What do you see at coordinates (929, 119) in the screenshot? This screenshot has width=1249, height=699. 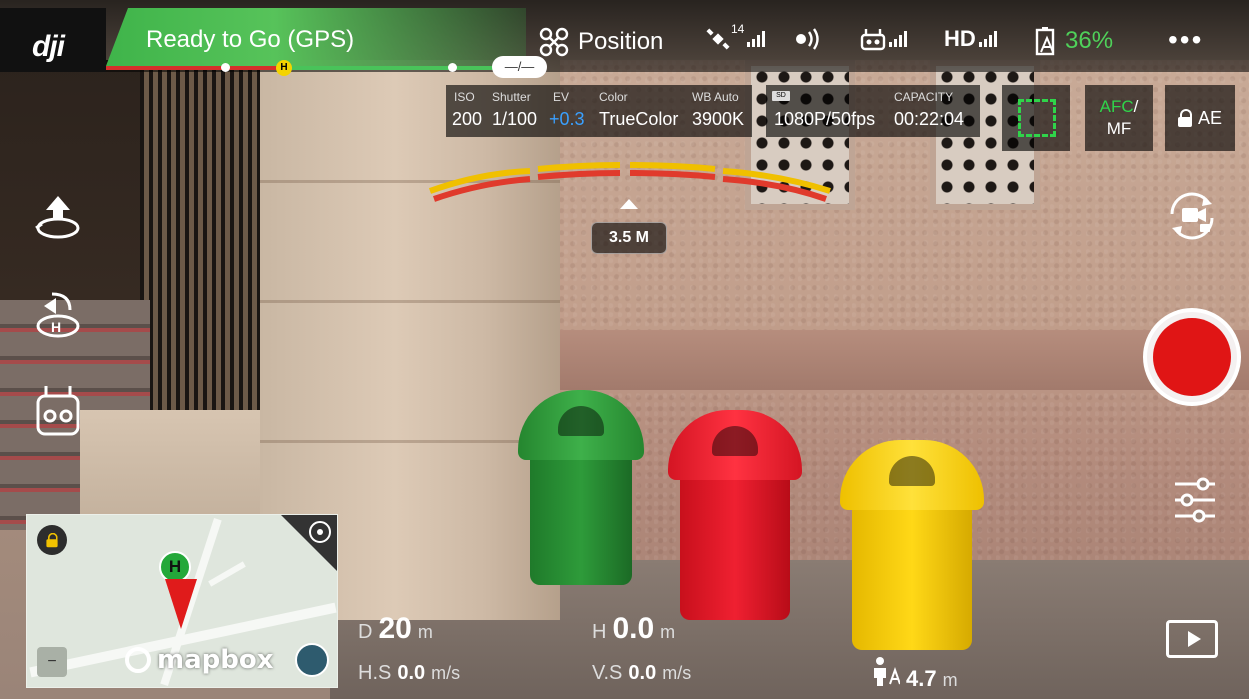 I see `capacity-value: 00:22:04` at bounding box center [929, 119].